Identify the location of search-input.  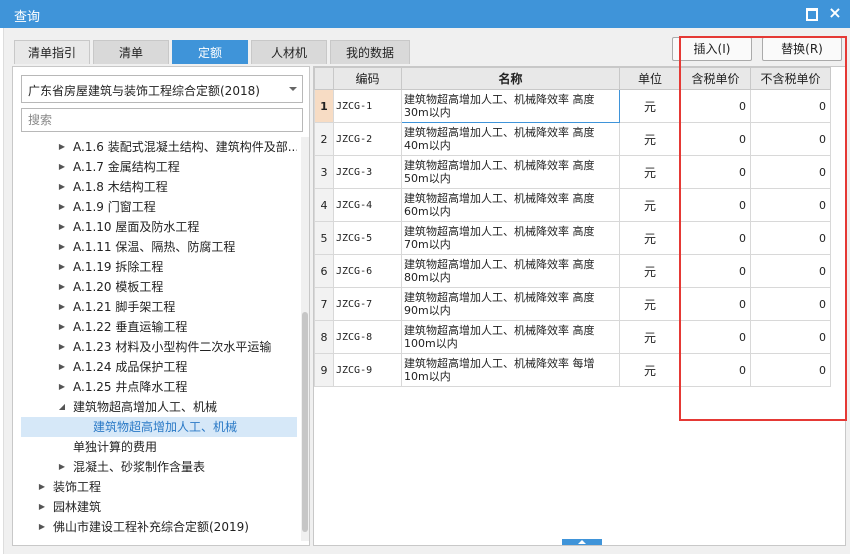
(162, 120).